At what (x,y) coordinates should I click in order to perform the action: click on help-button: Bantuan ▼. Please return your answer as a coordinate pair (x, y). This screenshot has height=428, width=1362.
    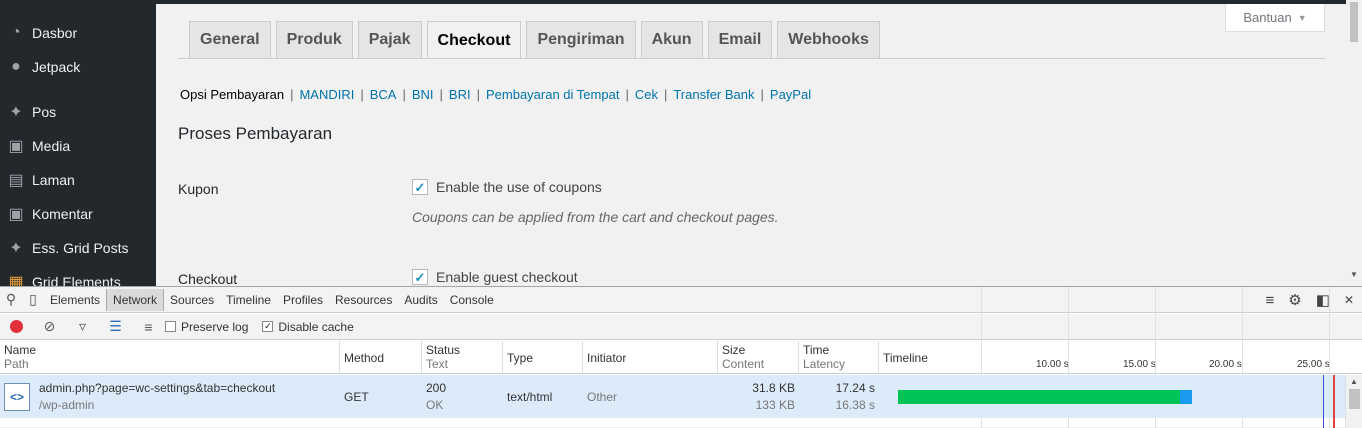
    Looking at the image, I should click on (1275, 18).